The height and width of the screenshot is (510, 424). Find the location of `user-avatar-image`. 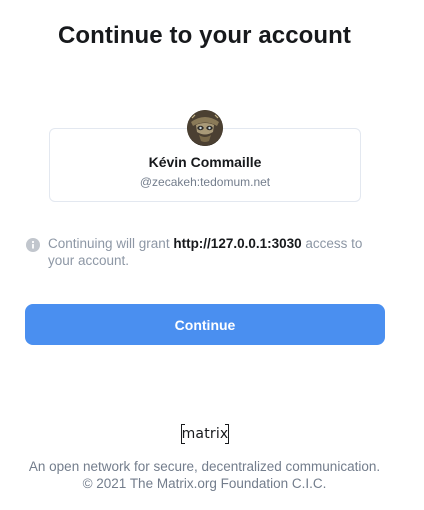

user-avatar-image is located at coordinates (205, 128).